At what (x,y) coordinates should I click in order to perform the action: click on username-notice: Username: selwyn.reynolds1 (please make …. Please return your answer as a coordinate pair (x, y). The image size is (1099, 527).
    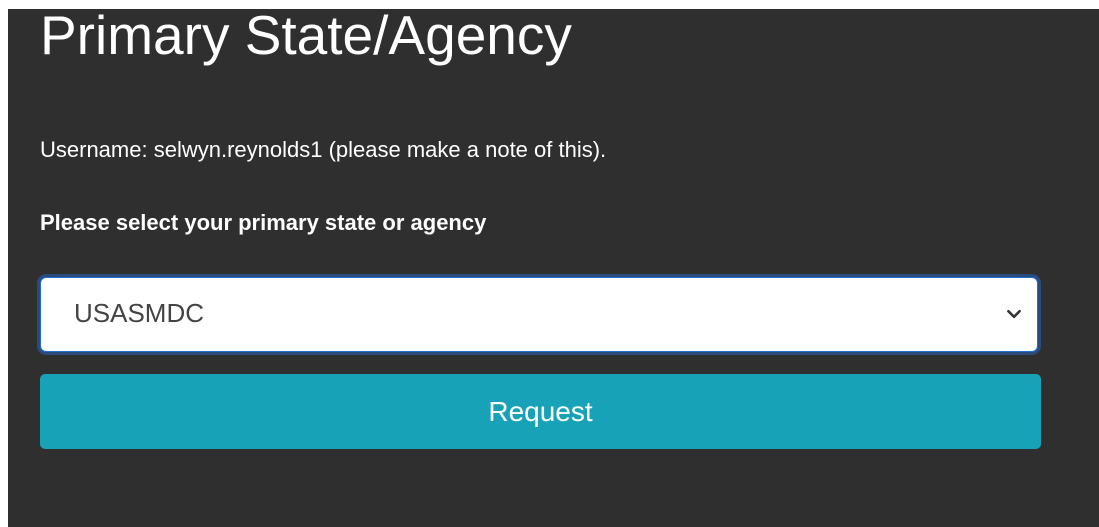
    Looking at the image, I should click on (323, 149).